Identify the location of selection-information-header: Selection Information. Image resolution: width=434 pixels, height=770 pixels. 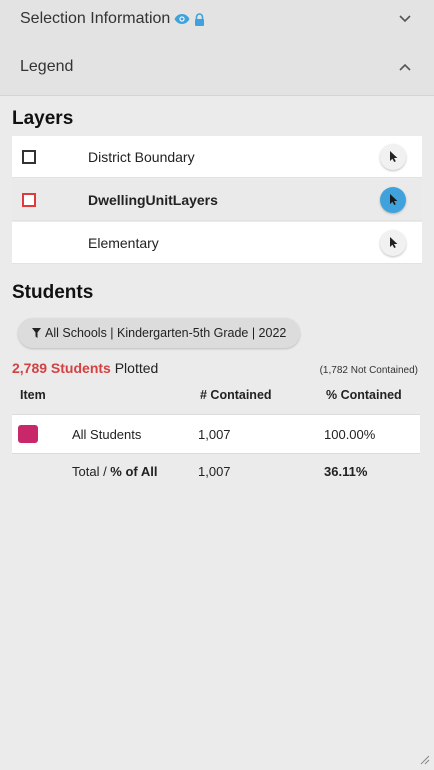
(217, 19).